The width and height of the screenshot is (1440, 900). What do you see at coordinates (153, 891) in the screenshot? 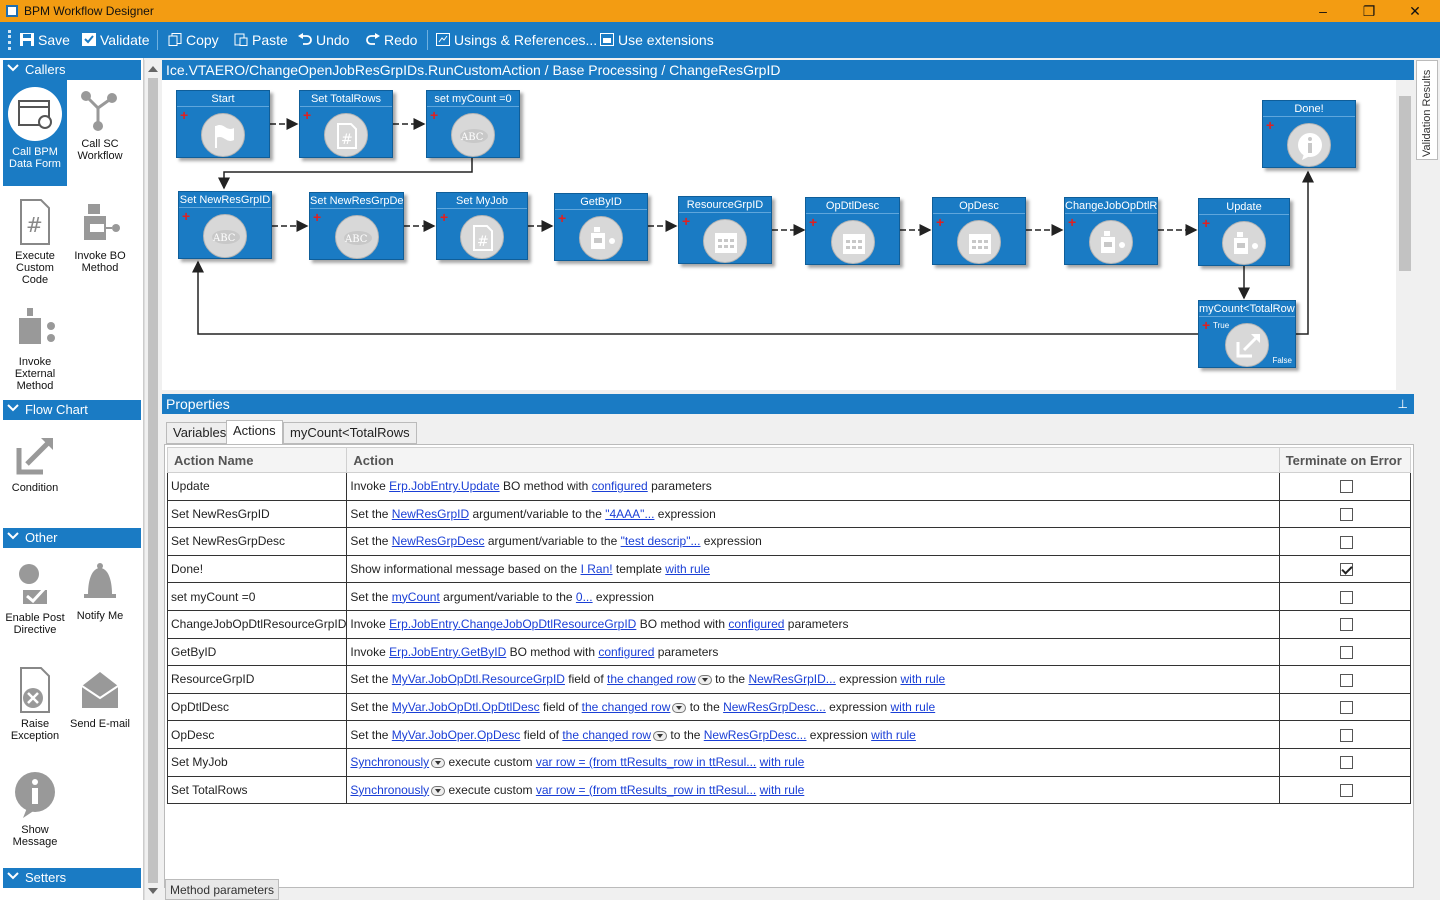
I see `scroll-down-icon` at bounding box center [153, 891].